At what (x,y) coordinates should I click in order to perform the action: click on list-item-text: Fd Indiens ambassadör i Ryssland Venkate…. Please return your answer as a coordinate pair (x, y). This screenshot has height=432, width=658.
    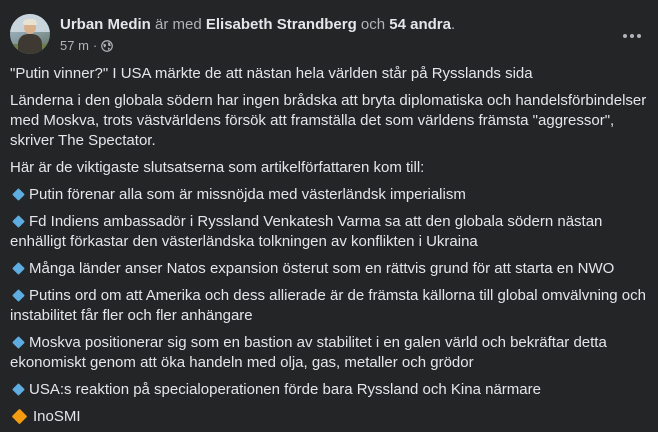
    Looking at the image, I should click on (306, 231).